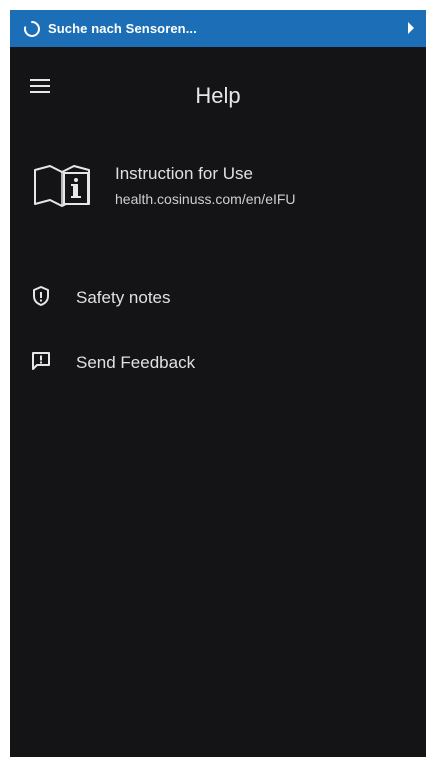 This screenshot has height=757, width=426. I want to click on menu-item-label: Safety notes, so click(123, 297).